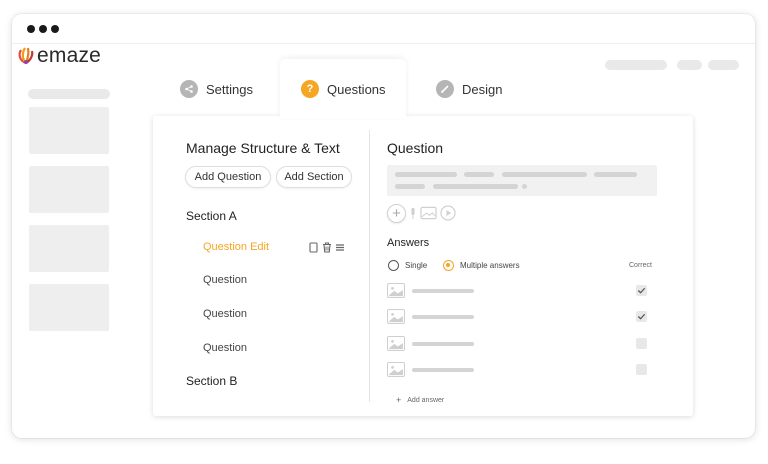 The image size is (768, 464). I want to click on brush-icon, so click(445, 89).